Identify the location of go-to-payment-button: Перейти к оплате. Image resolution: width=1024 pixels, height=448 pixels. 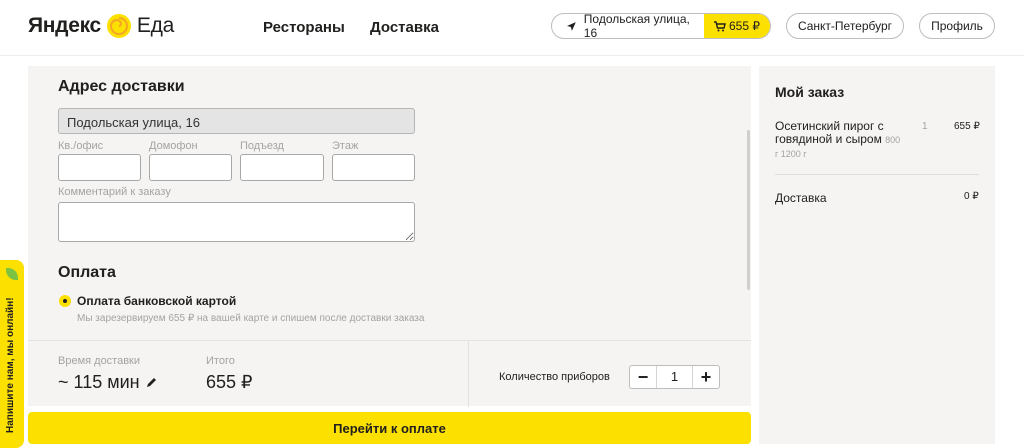
(389, 428).